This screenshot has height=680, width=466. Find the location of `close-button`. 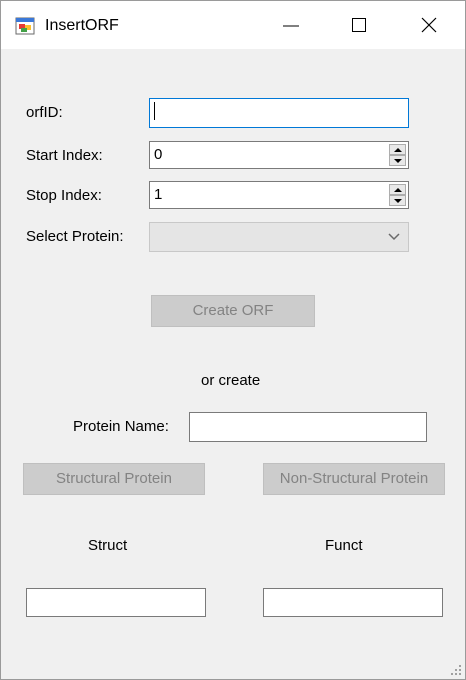

close-button is located at coordinates (429, 25).